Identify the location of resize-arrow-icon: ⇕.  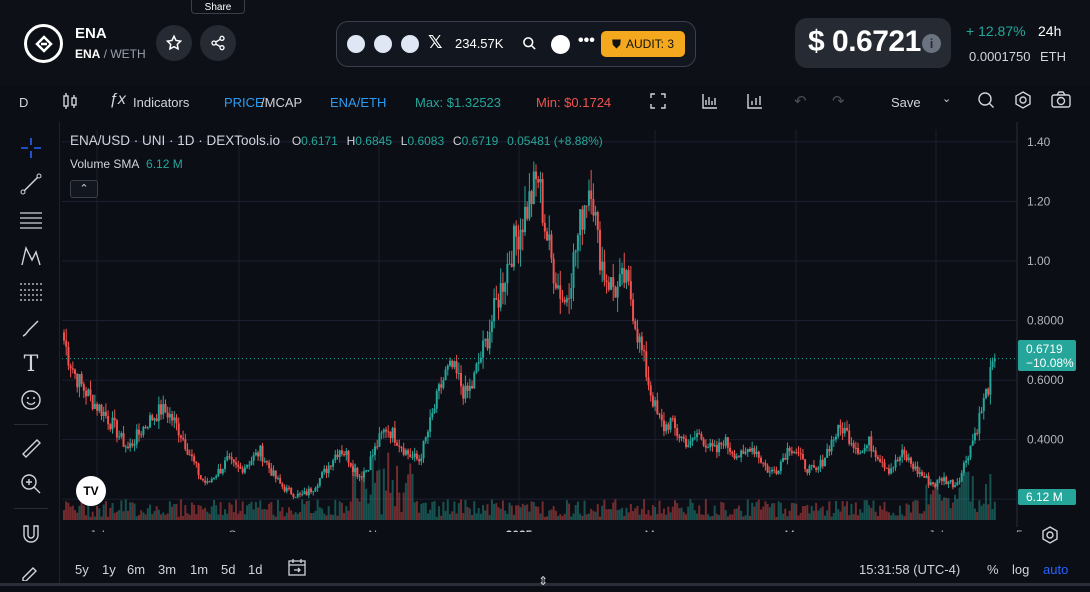
(543, 581).